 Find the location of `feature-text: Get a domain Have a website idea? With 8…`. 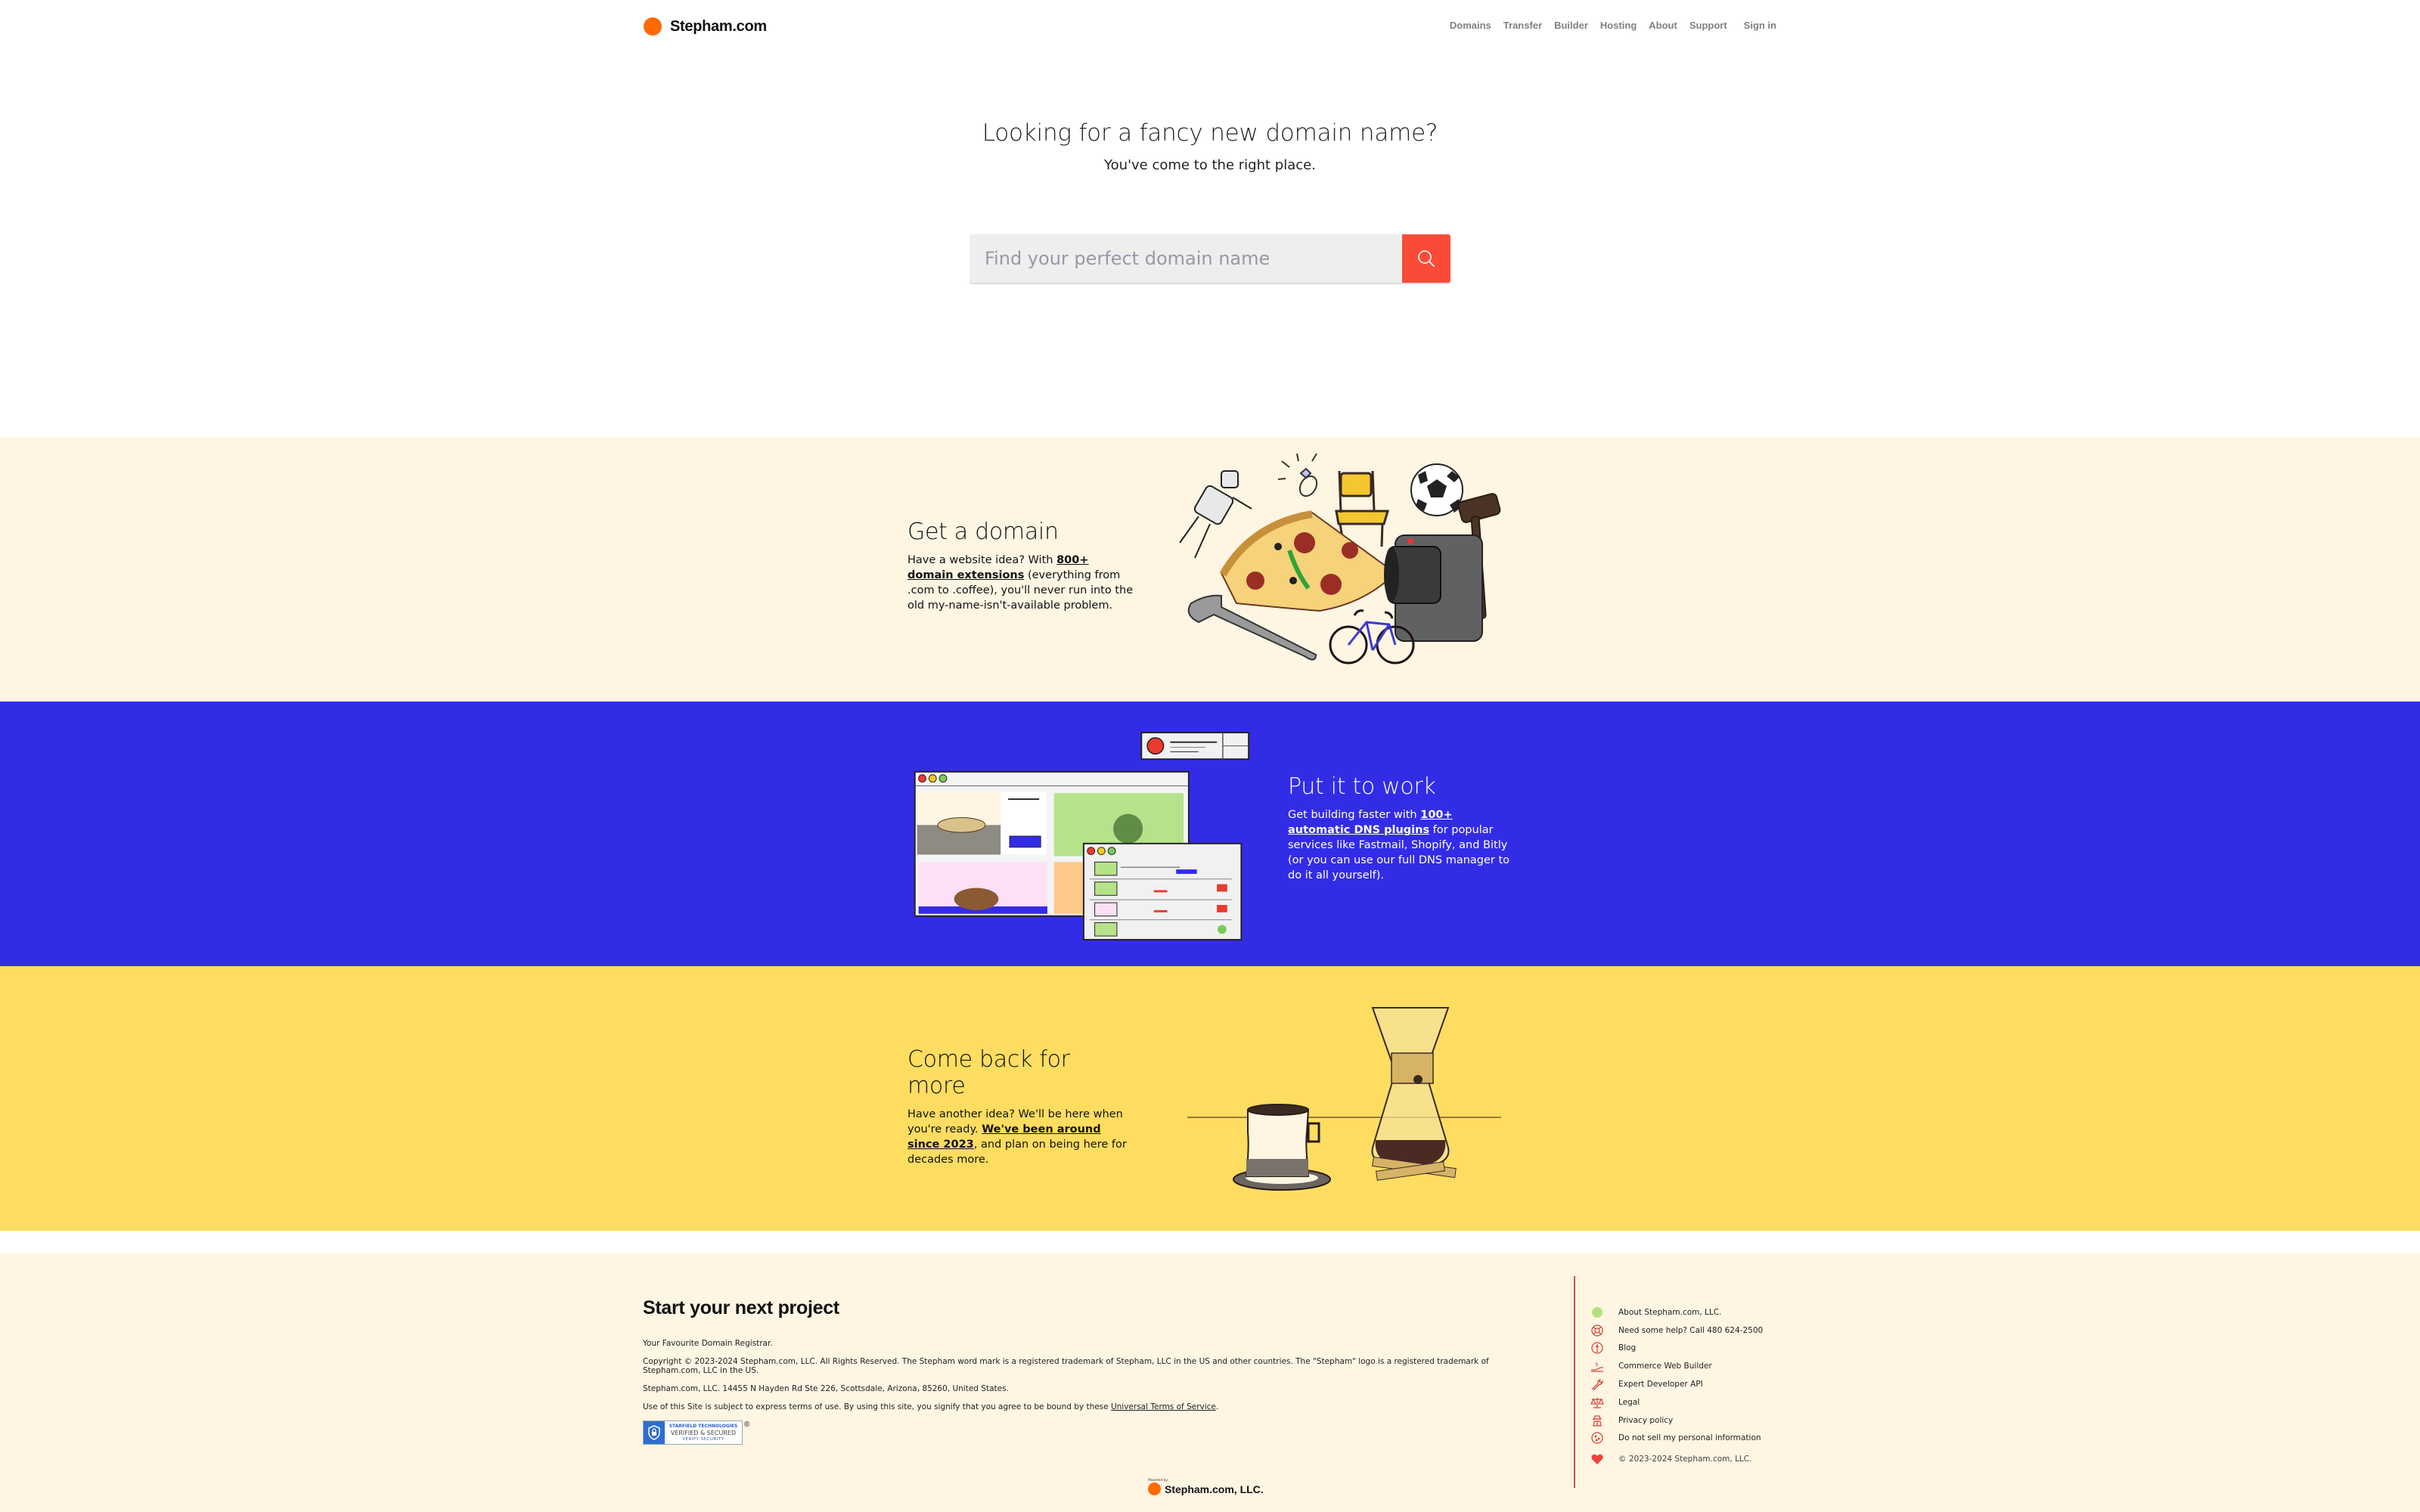

feature-text: Get a domain Have a website idea? With 8… is located at coordinates (1021, 566).